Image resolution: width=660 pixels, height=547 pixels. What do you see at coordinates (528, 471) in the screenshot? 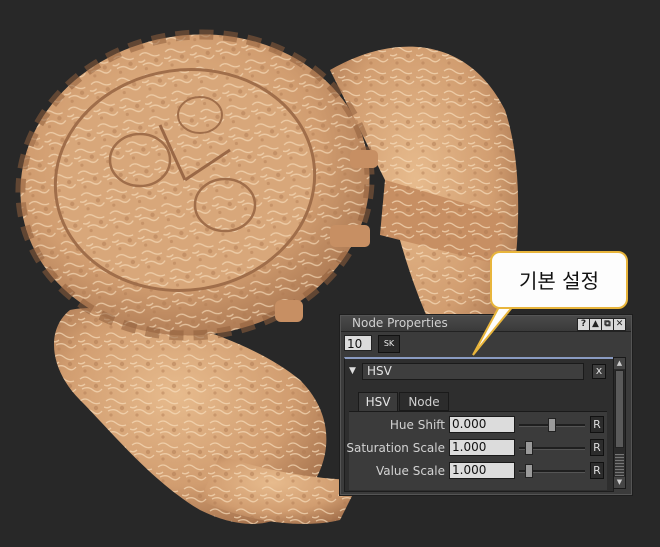
I see `value-scale-slider-handle` at bounding box center [528, 471].